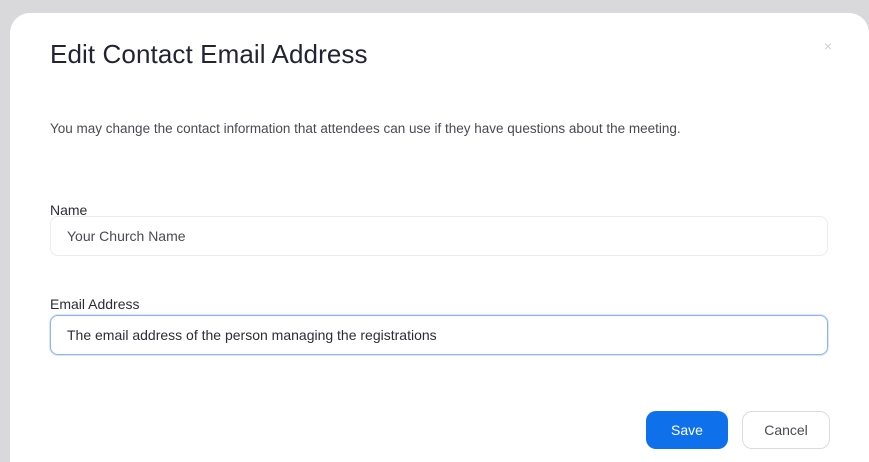 Image resolution: width=869 pixels, height=462 pixels. What do you see at coordinates (95, 304) in the screenshot?
I see `email-label: Email Address` at bounding box center [95, 304].